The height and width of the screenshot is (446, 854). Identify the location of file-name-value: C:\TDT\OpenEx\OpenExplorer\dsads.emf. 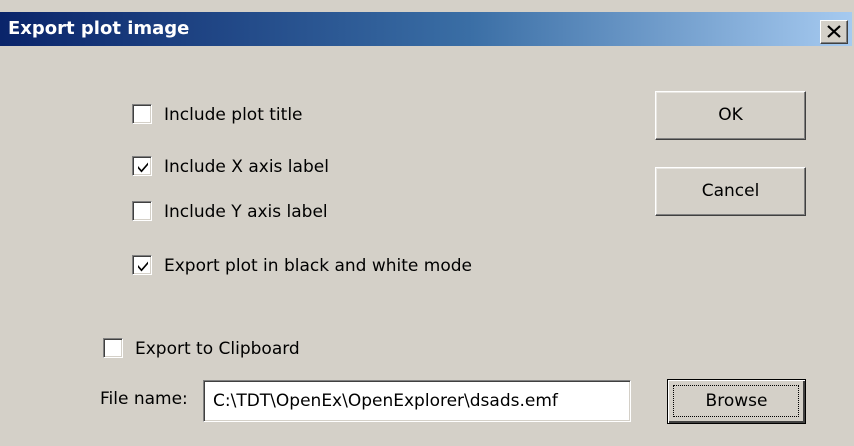
(385, 401).